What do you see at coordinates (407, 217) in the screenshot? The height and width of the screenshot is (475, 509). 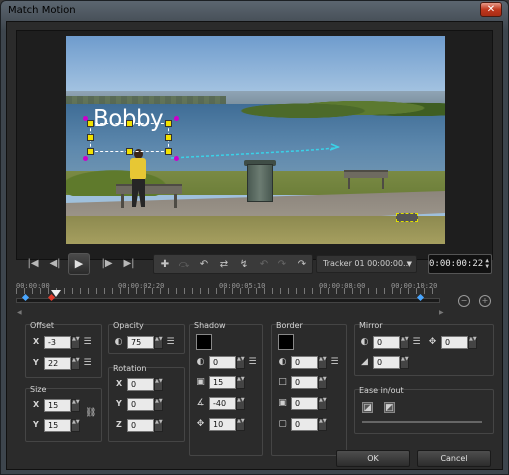 I see `tracker-point` at bounding box center [407, 217].